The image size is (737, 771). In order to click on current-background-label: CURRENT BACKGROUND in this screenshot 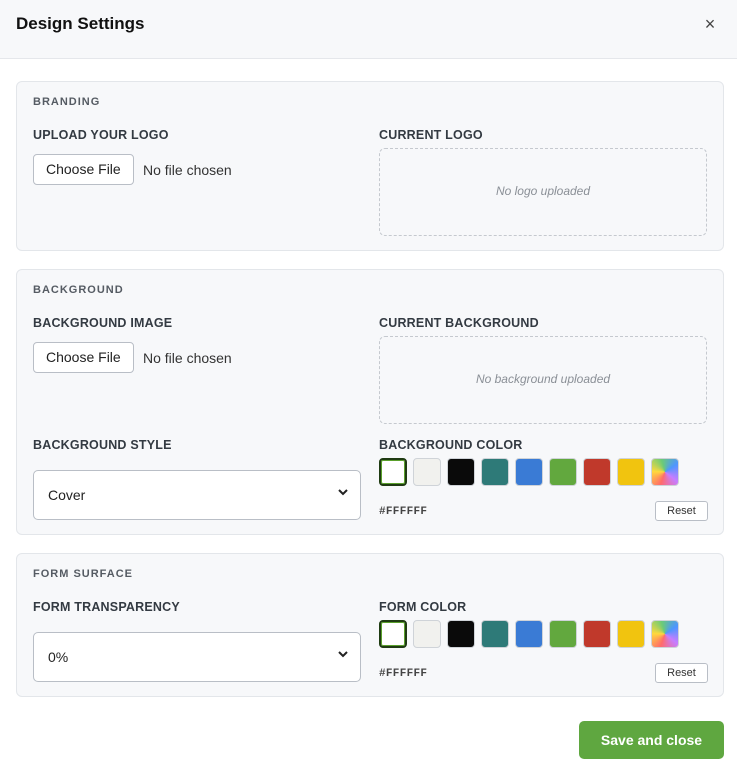, I will do `click(459, 323)`.